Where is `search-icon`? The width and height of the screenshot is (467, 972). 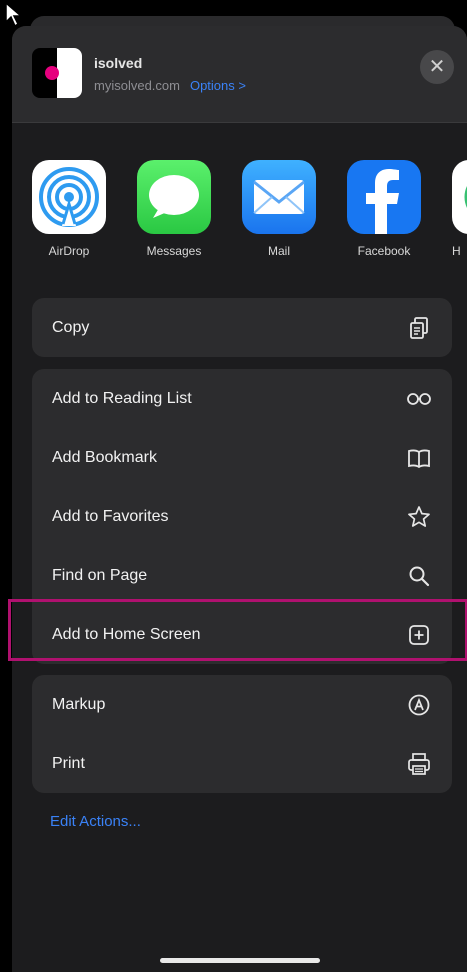 search-icon is located at coordinates (419, 576).